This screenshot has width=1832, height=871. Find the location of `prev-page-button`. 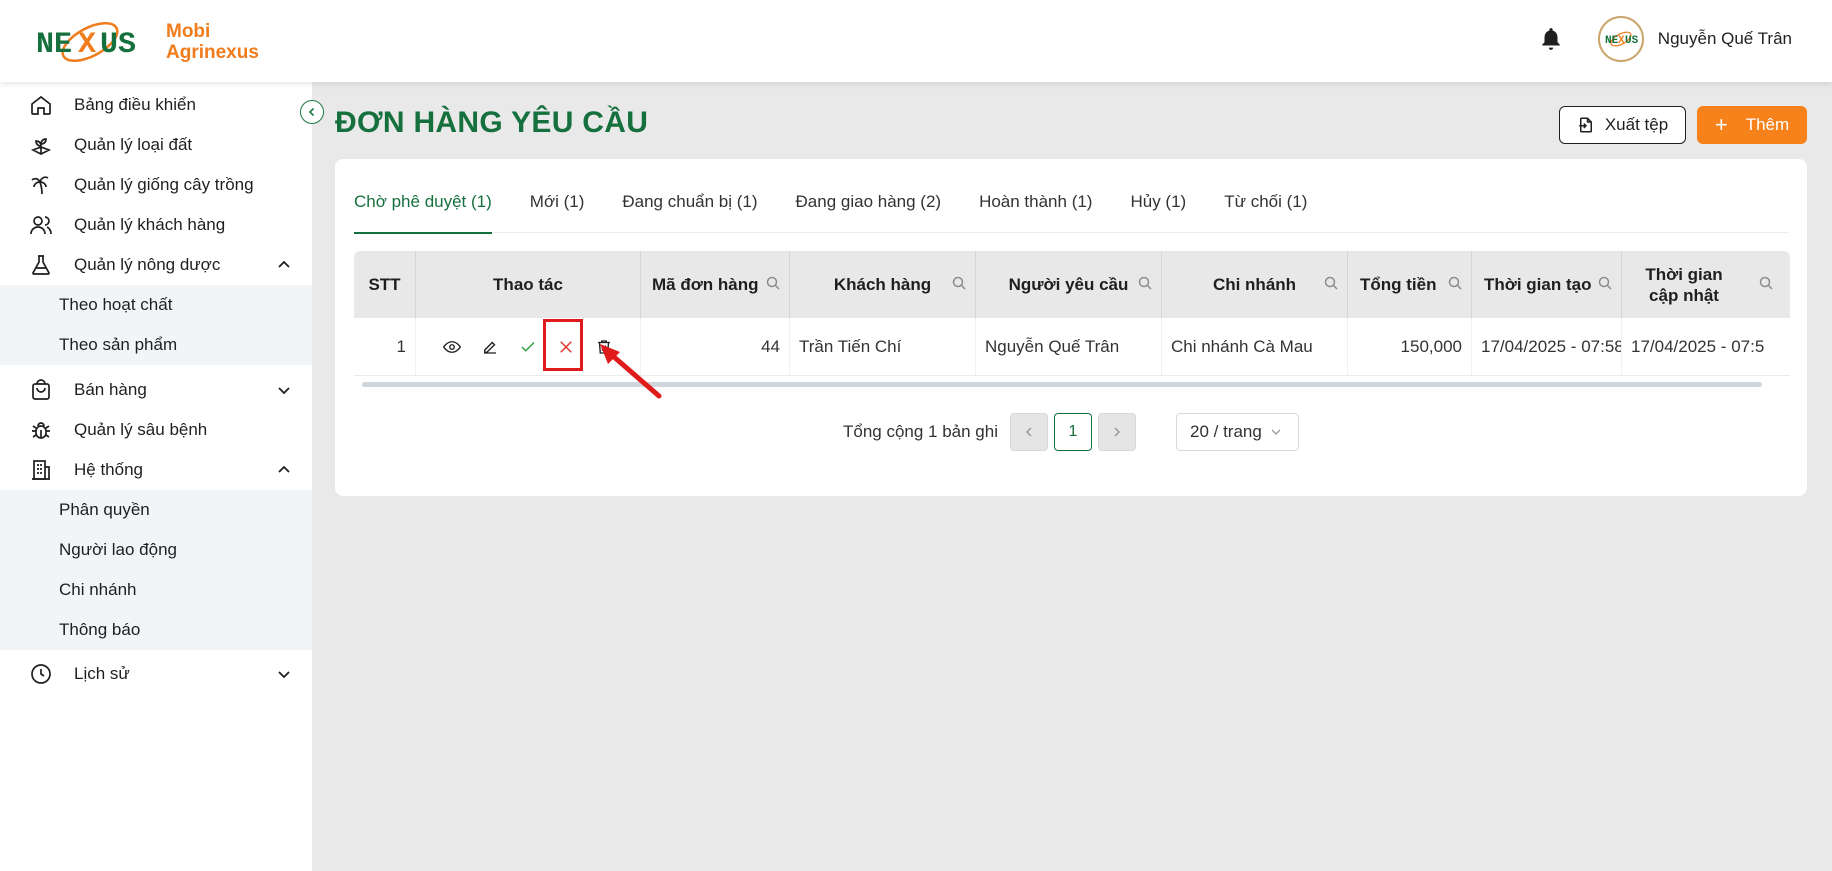

prev-page-button is located at coordinates (1029, 432).